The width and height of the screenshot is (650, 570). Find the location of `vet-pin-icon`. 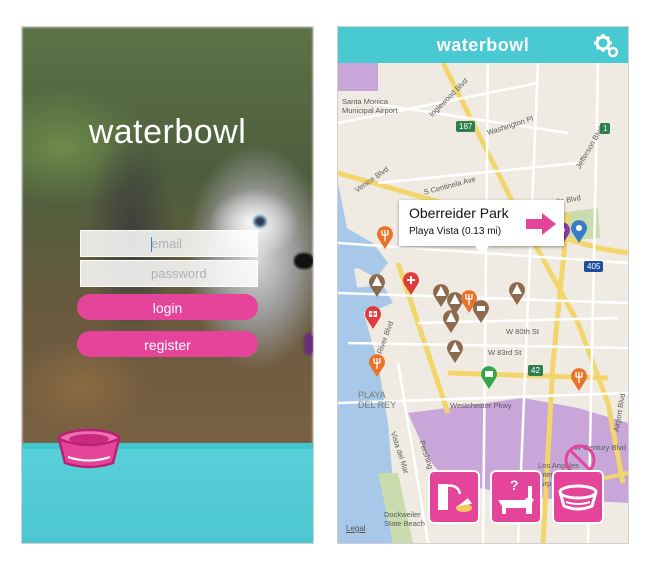

vet-pin-icon is located at coordinates (411, 283).